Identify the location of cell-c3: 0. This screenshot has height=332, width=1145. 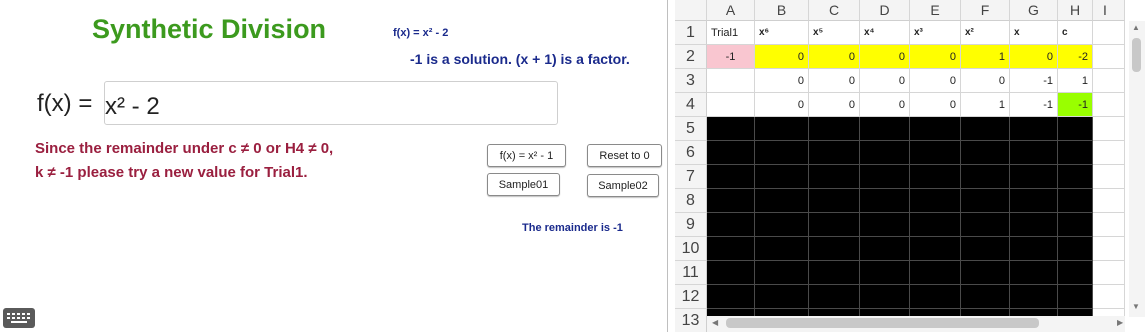
(834, 81).